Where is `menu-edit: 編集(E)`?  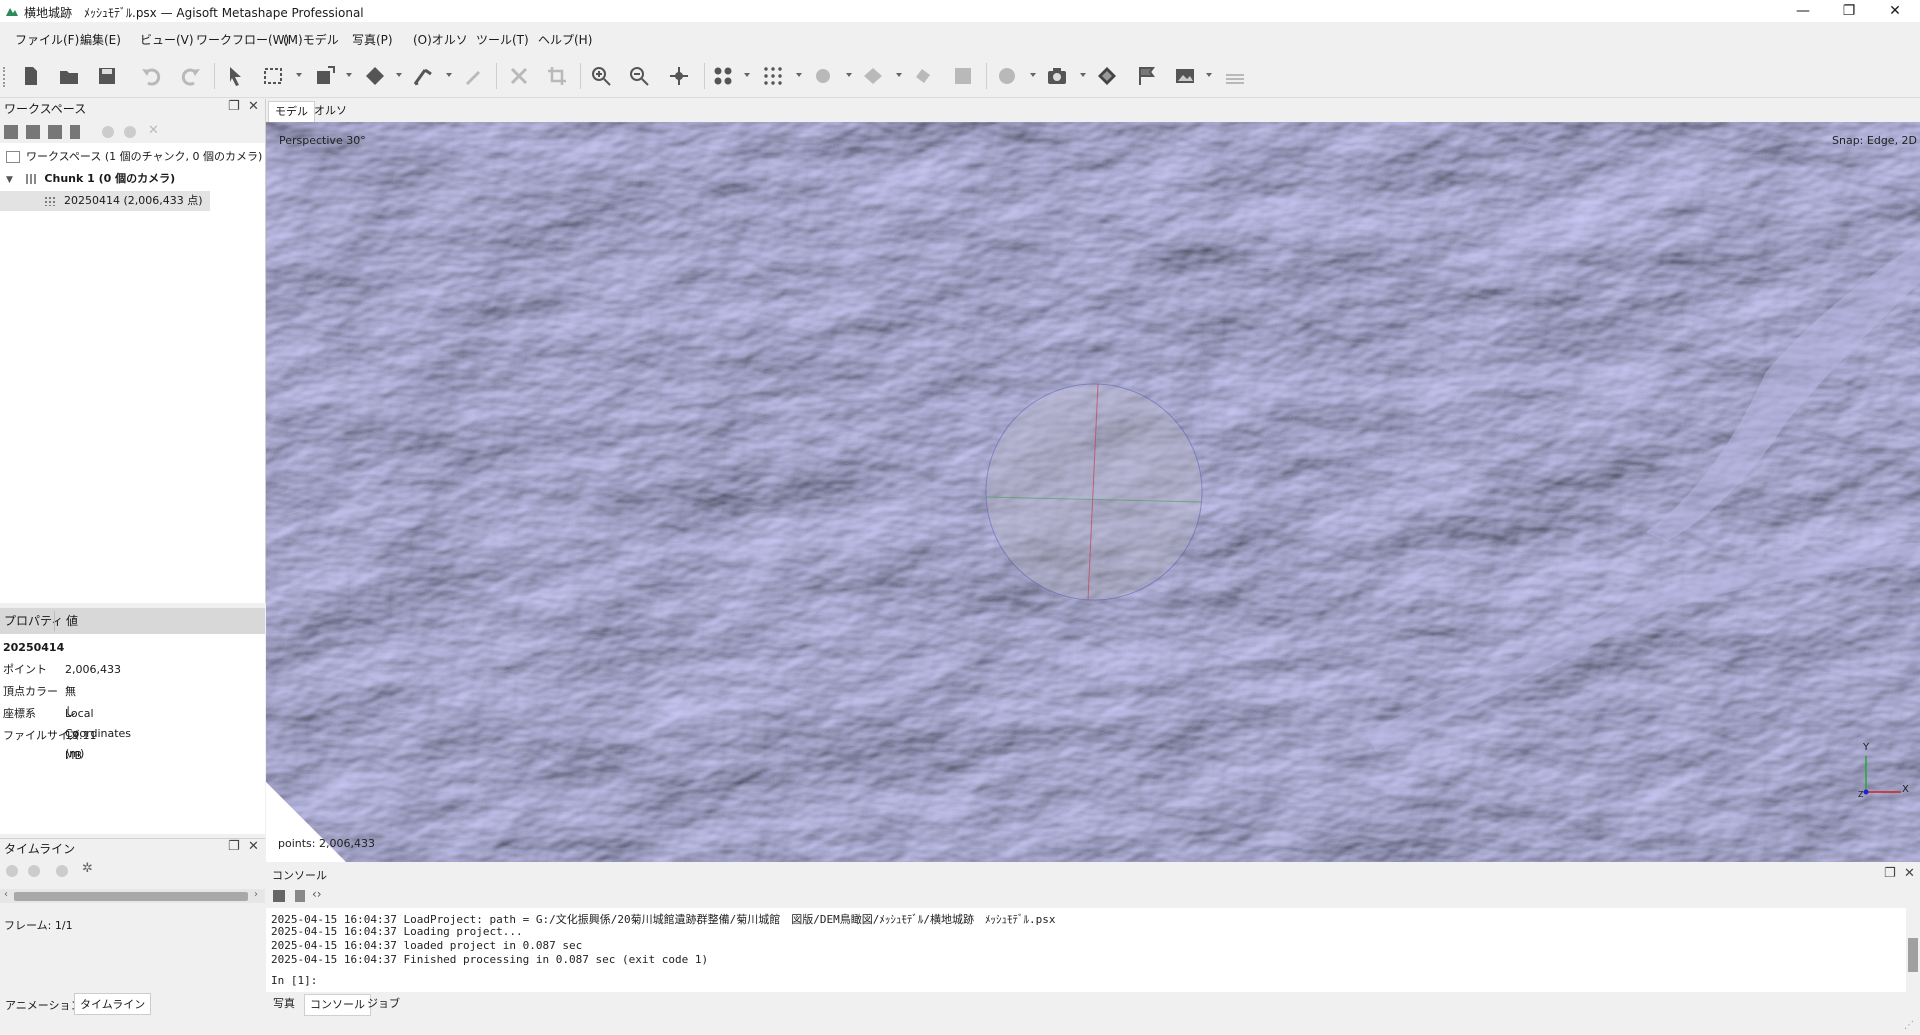 menu-edit: 編集(E) is located at coordinates (100, 39).